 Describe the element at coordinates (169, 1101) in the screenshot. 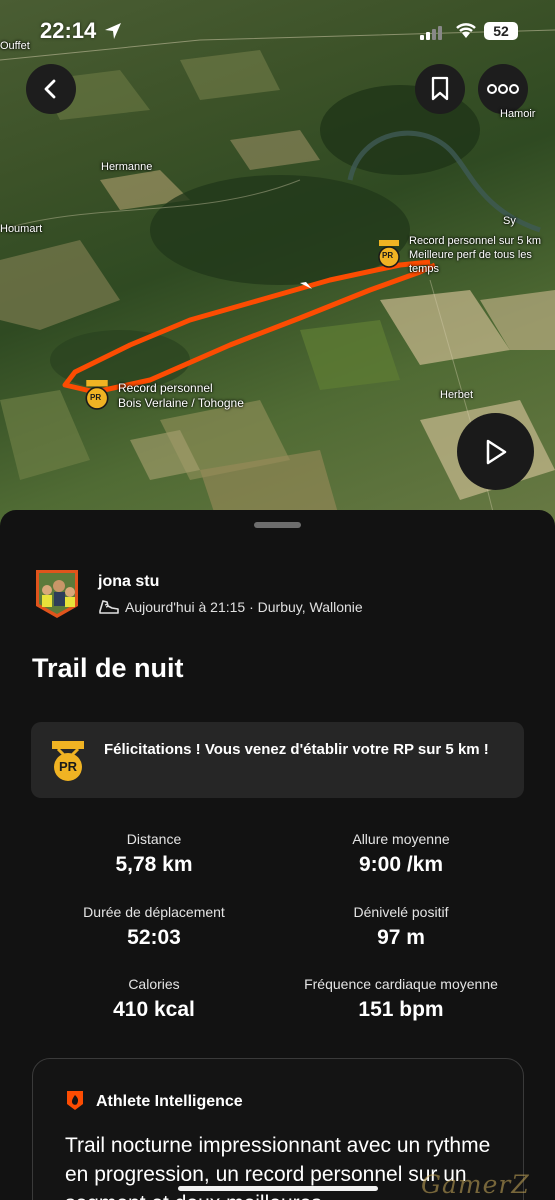

I see `athlete-intelligence-title: Athlete Intelligence` at that location.